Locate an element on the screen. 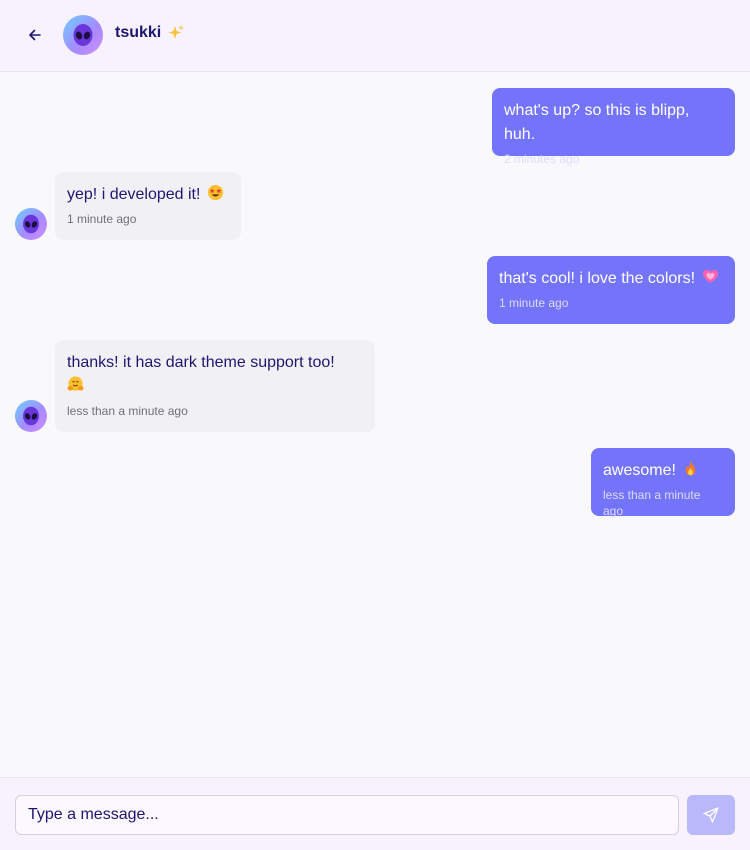 The height and width of the screenshot is (850, 750). hugging-face-emoji is located at coordinates (75, 383).